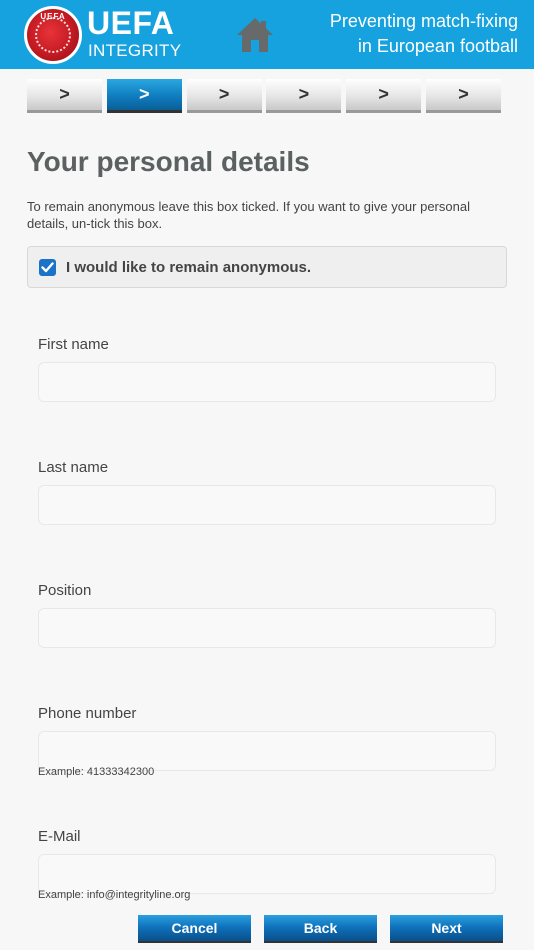  Describe the element at coordinates (304, 96) in the screenshot. I see `step-4: >` at that location.